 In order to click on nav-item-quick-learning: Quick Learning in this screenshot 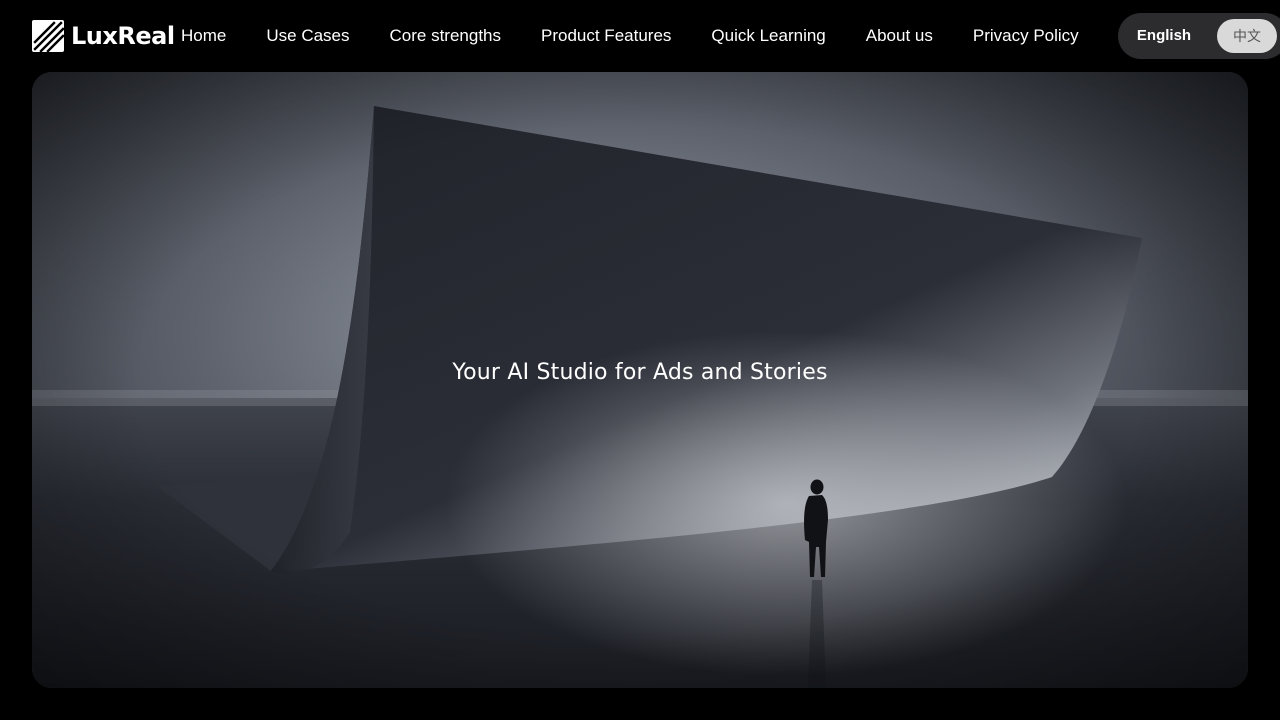, I will do `click(768, 36)`.